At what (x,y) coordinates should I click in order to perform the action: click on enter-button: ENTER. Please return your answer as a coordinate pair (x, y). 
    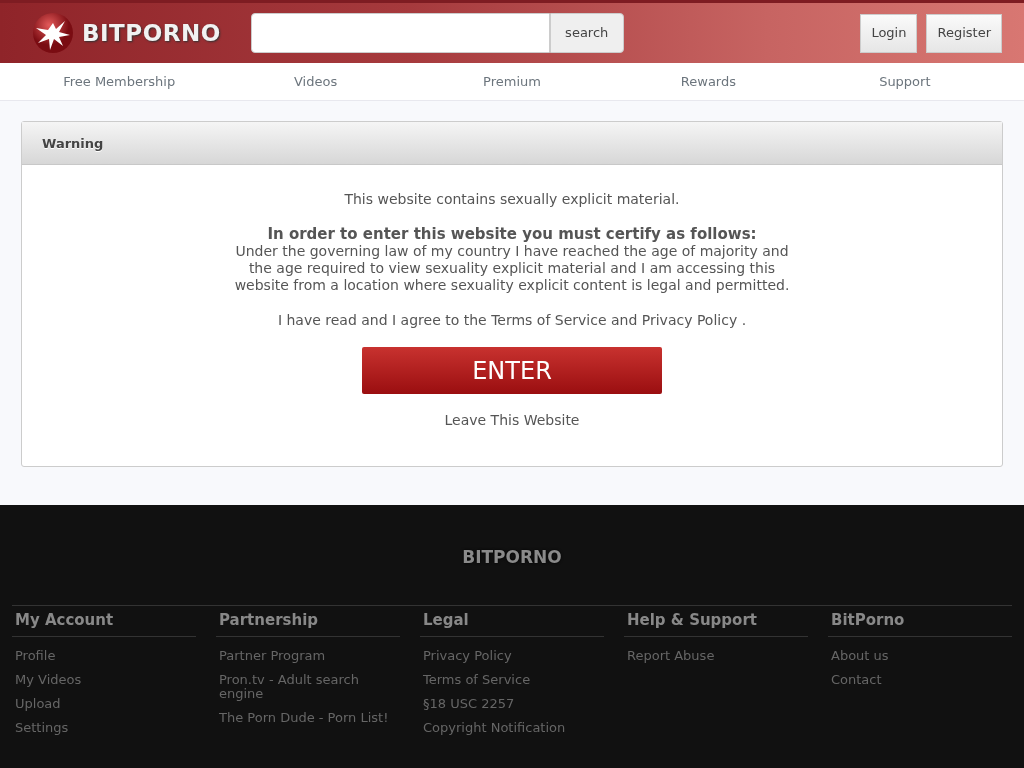
    Looking at the image, I should click on (512, 370).